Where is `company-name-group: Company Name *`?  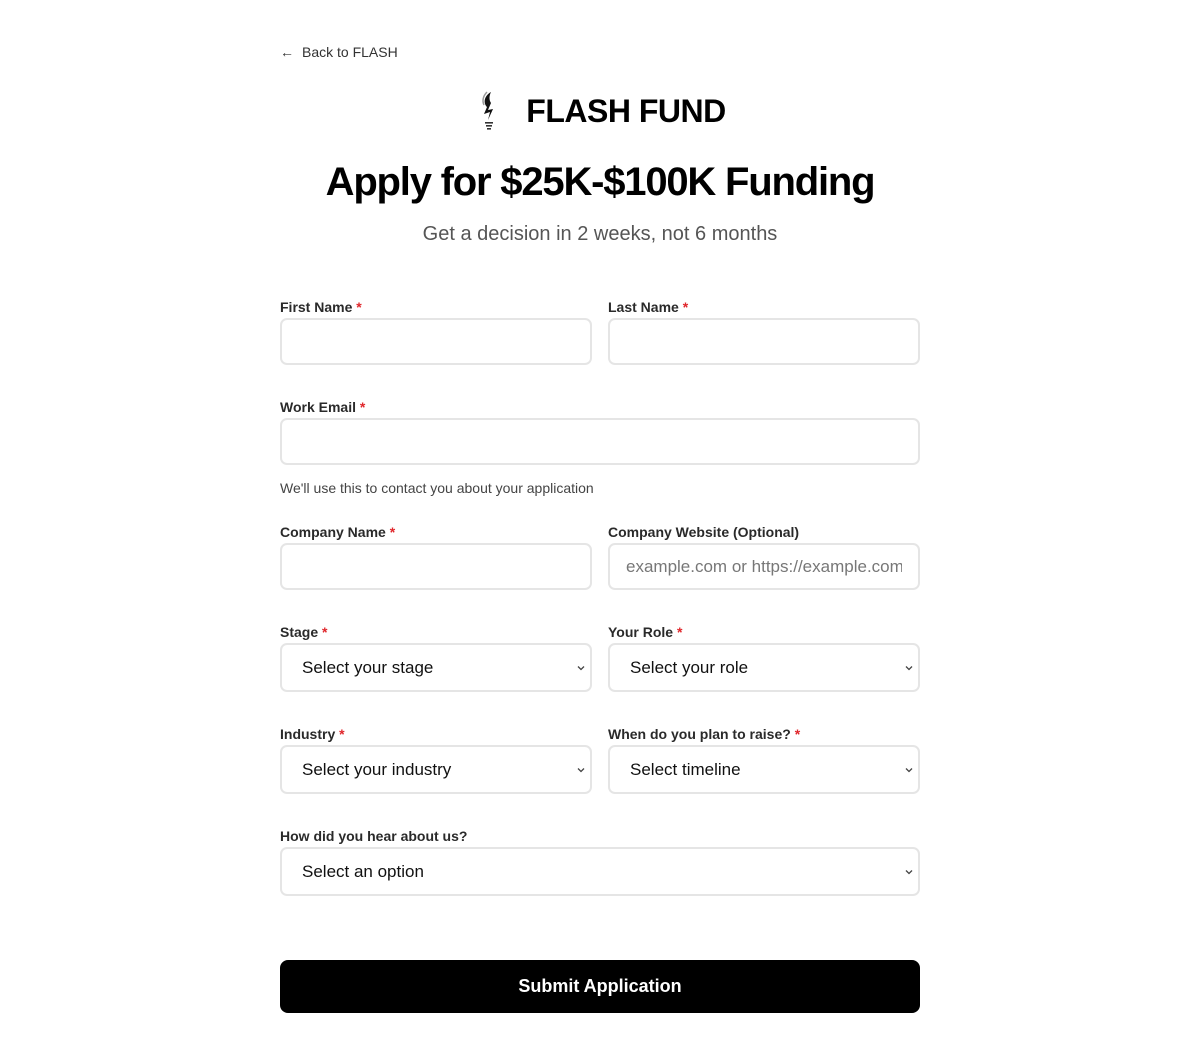
company-name-group: Company Name * is located at coordinates (436, 561).